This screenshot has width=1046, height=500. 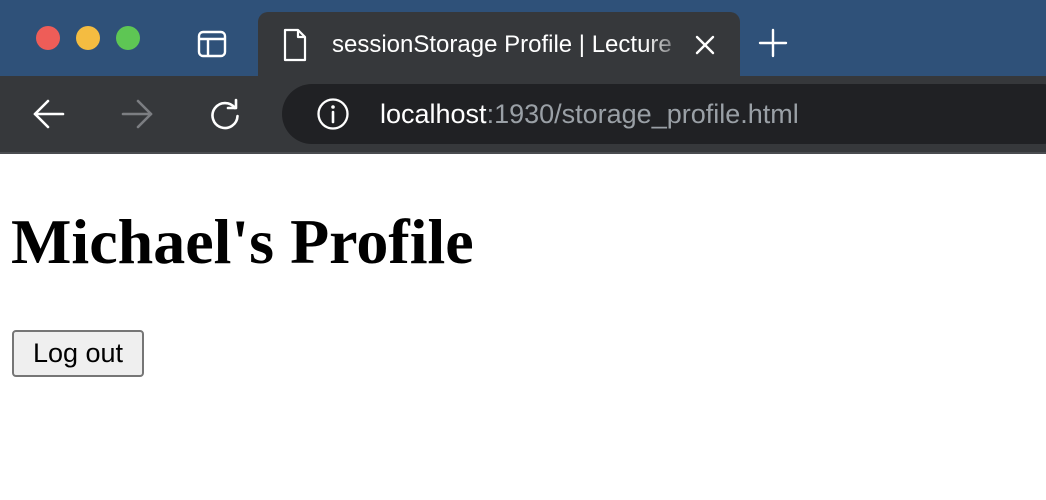 What do you see at coordinates (433, 114) in the screenshot?
I see `url-host: localhost` at bounding box center [433, 114].